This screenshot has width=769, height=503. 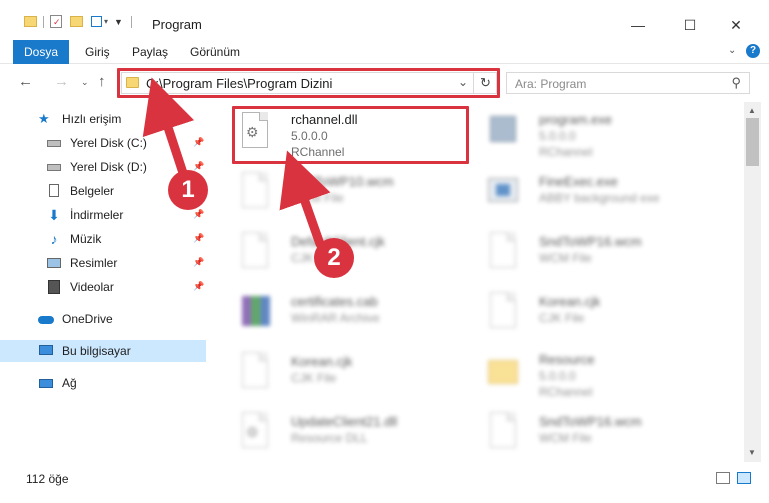 I want to click on back-arrow-icon: ←, so click(x=25, y=81).